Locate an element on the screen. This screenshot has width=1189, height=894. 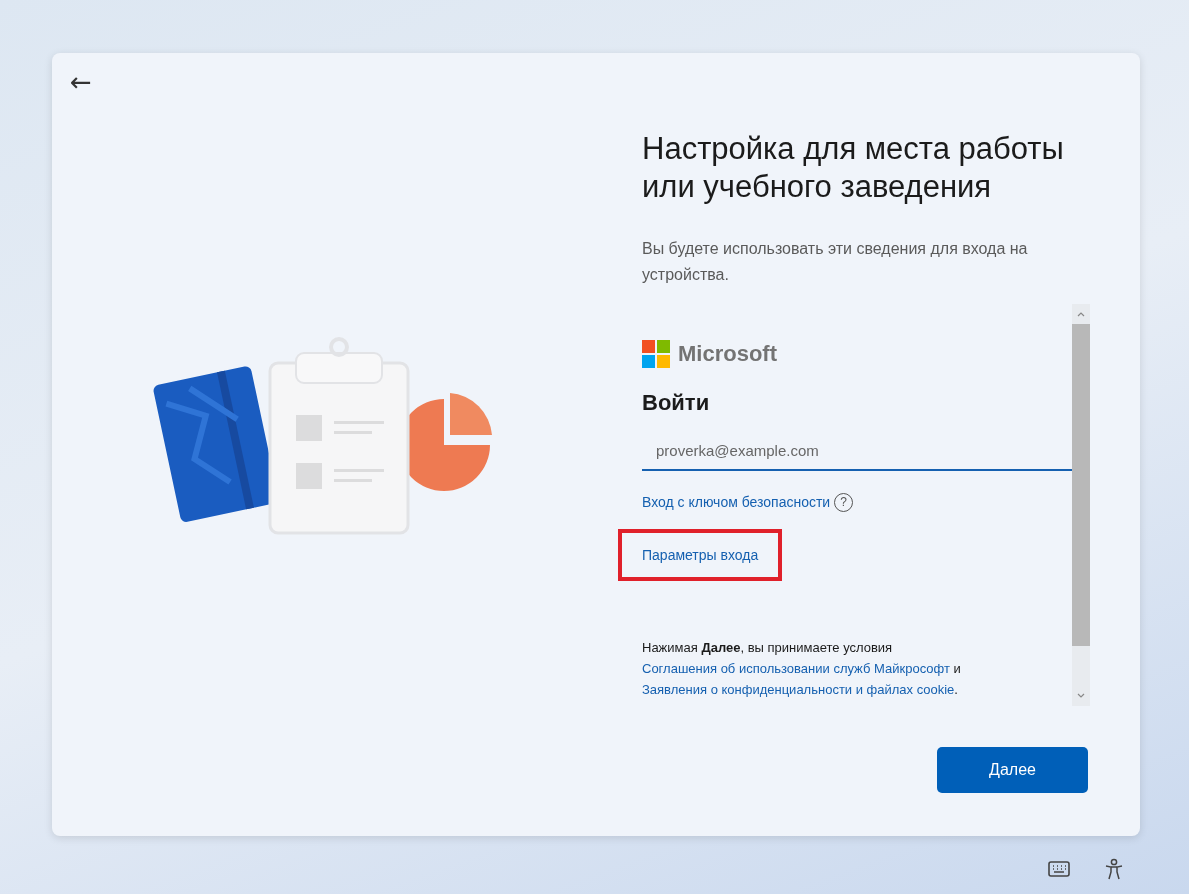
logo-icon is located at coordinates (656, 354).